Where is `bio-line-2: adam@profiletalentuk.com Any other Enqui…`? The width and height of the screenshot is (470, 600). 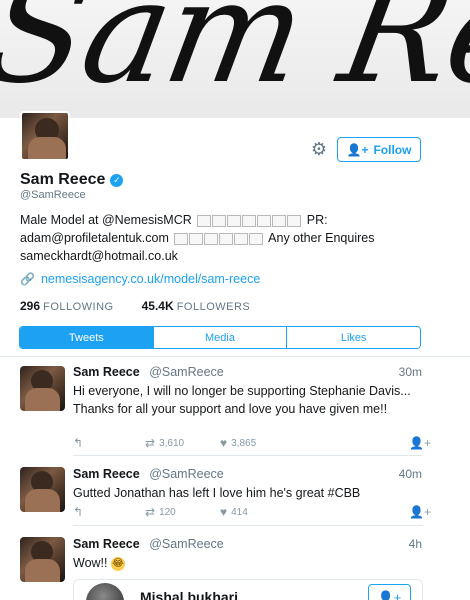 bio-line-2: adam@profiletalentuk.com Any other Enqui… is located at coordinates (230, 238).